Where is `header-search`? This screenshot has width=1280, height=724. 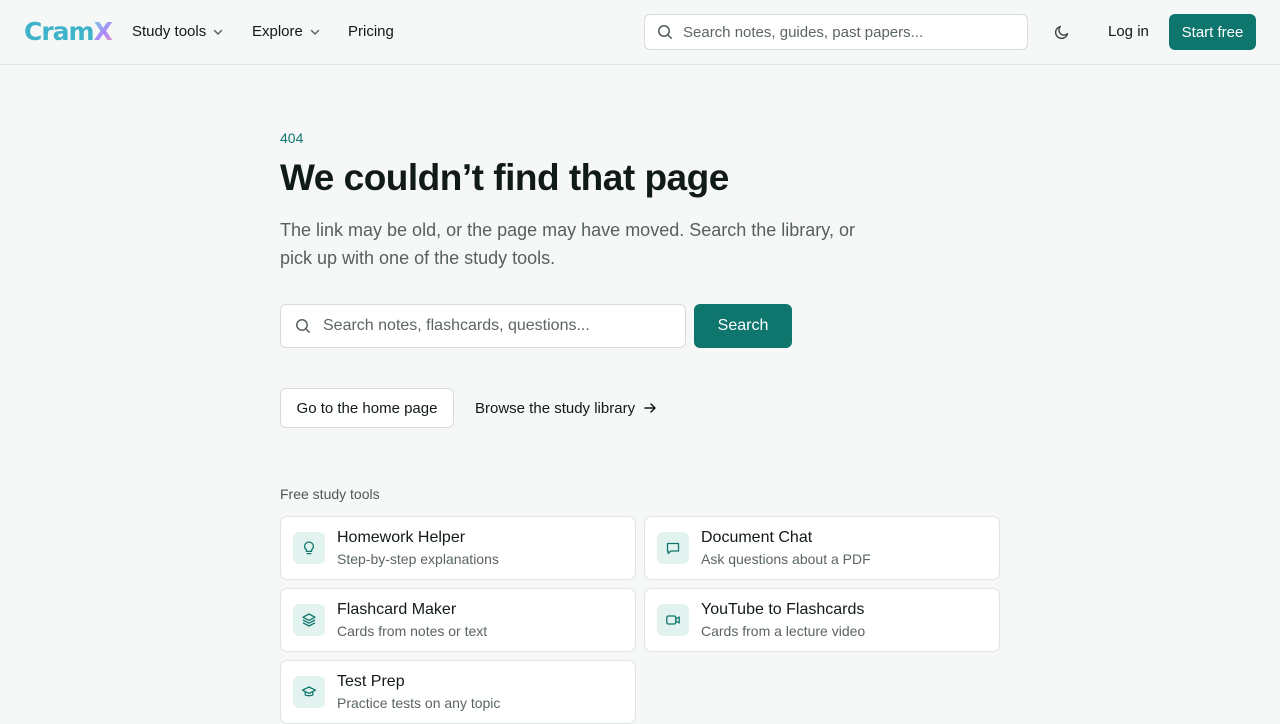 header-search is located at coordinates (836, 32).